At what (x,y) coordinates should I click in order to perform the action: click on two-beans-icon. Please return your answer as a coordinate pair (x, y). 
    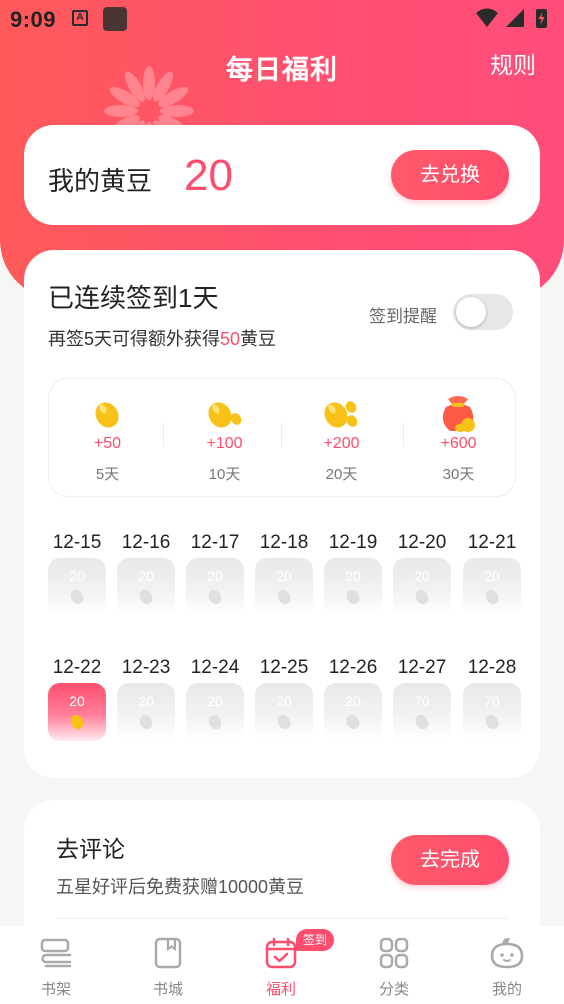
    Looking at the image, I should click on (225, 415).